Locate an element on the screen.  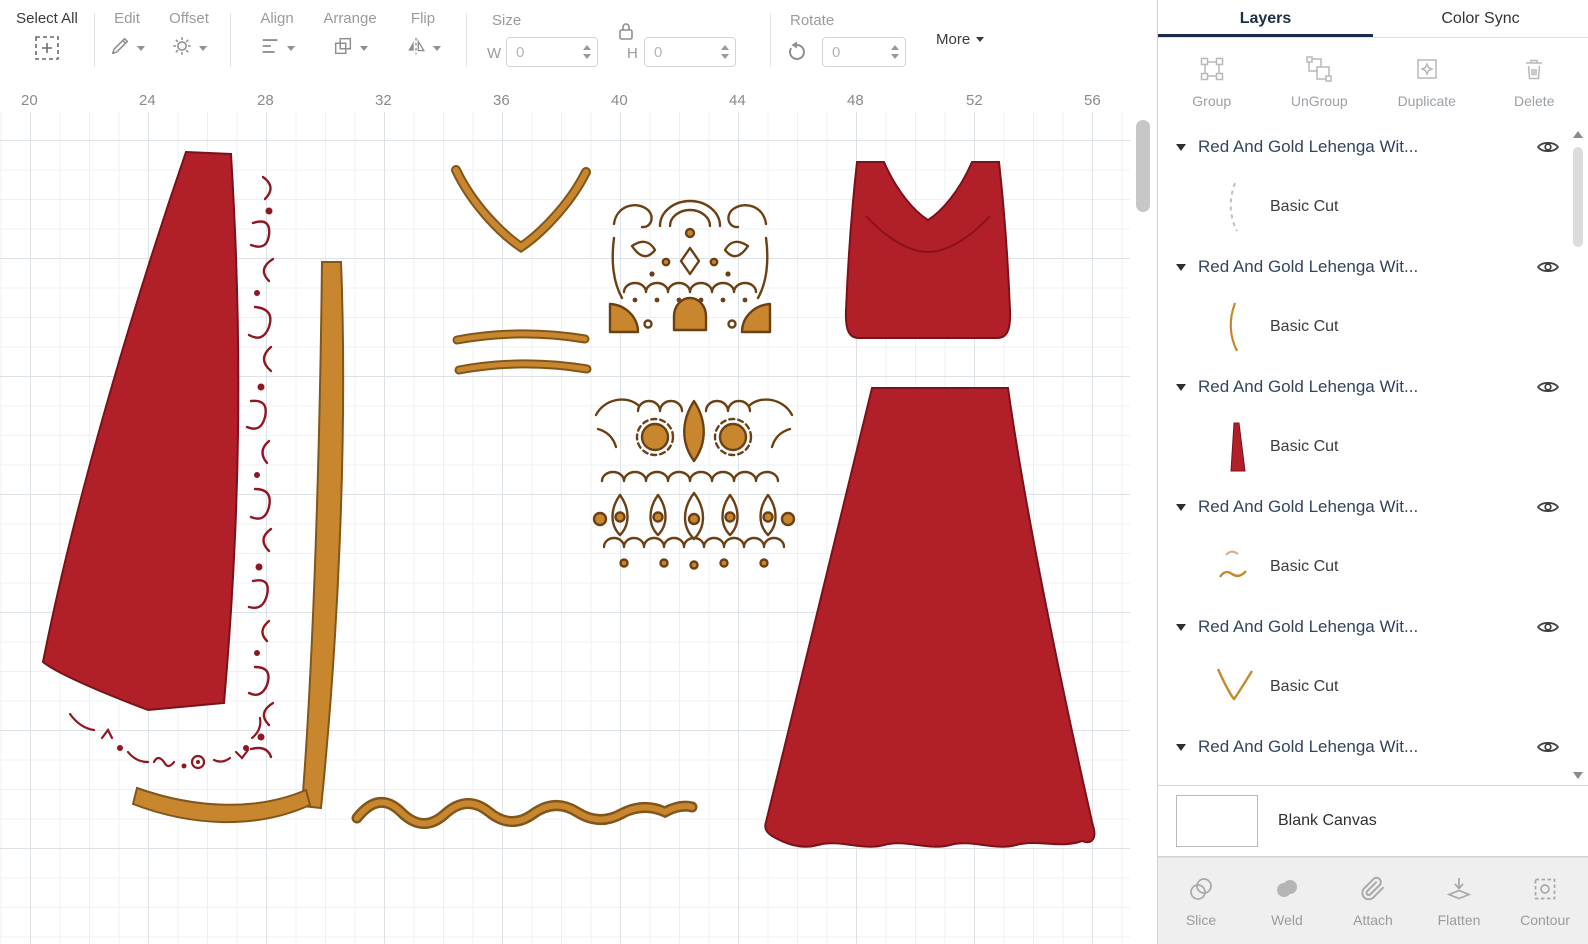
ruler-tick: 32 is located at coordinates (383, 100).